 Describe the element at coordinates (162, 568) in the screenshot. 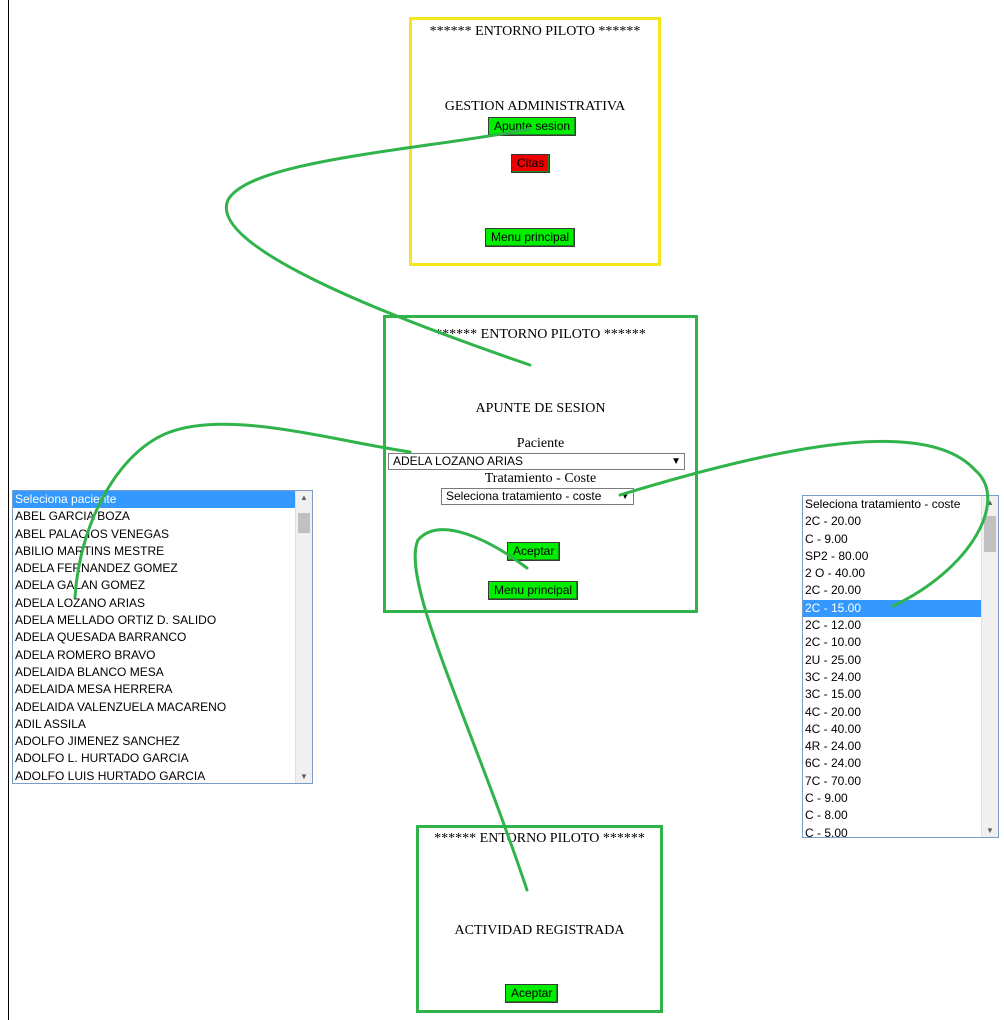

I see `list-option: ADELA FERNANDEZ GOMEZ` at that location.